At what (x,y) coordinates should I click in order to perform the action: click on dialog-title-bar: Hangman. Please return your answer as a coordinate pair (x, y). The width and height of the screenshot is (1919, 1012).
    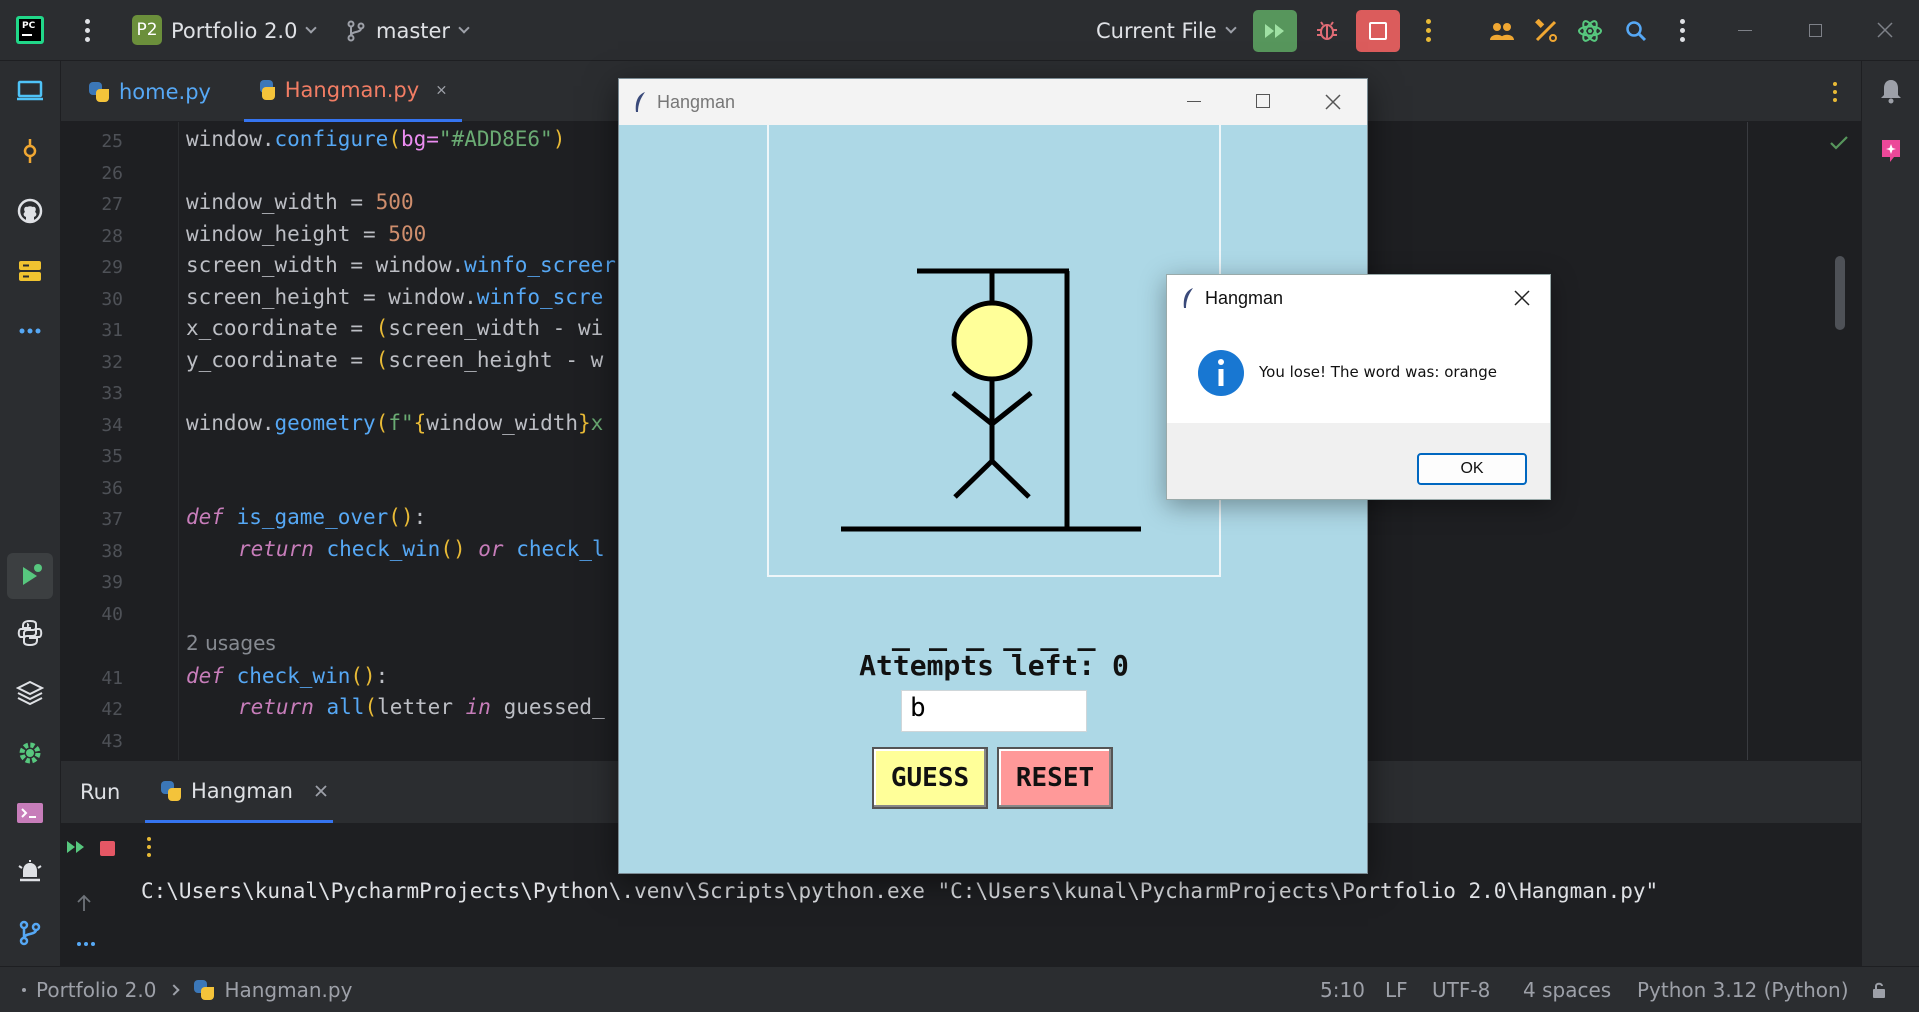
    Looking at the image, I should click on (1358, 298).